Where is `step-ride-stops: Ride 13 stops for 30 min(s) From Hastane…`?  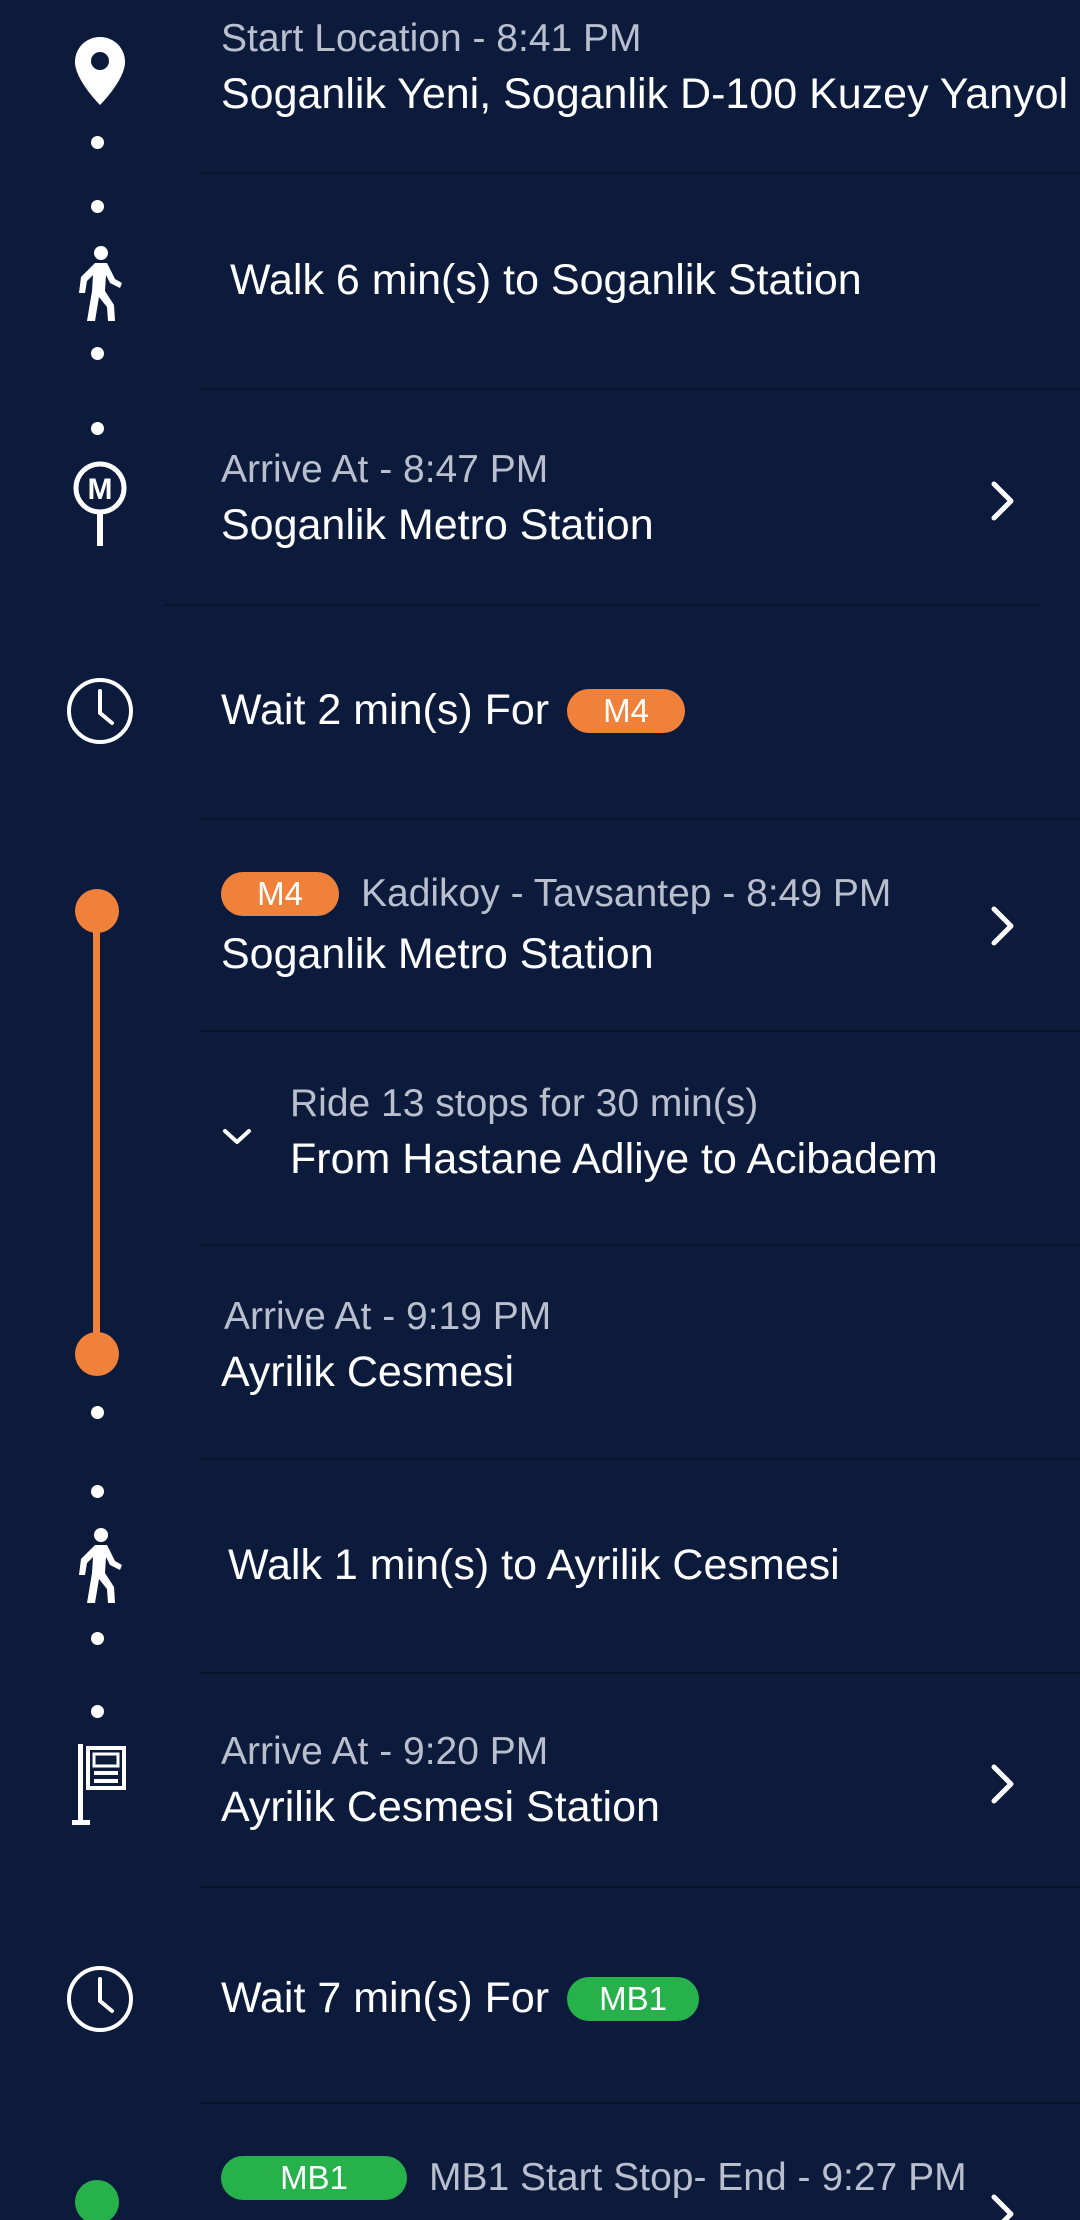
step-ride-stops: Ride 13 stops for 30 min(s) From Hastane… is located at coordinates (540, 1138).